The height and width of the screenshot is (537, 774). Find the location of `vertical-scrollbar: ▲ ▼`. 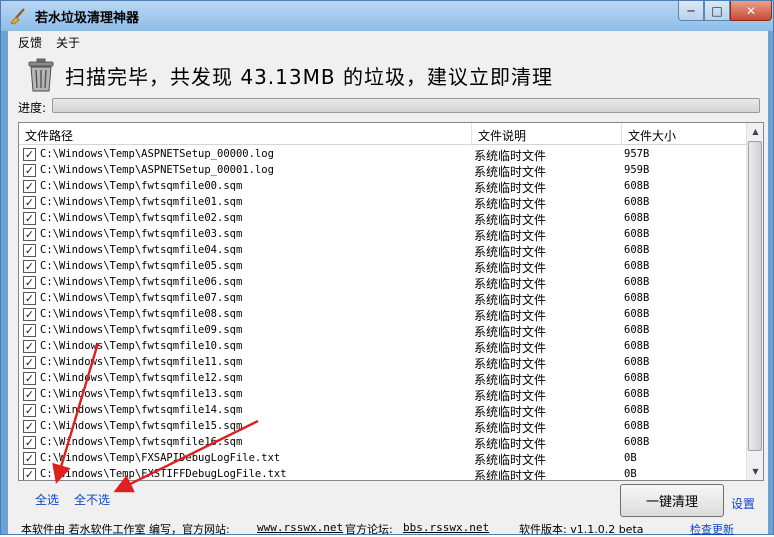

vertical-scrollbar: ▲ ▼ is located at coordinates (754, 301).